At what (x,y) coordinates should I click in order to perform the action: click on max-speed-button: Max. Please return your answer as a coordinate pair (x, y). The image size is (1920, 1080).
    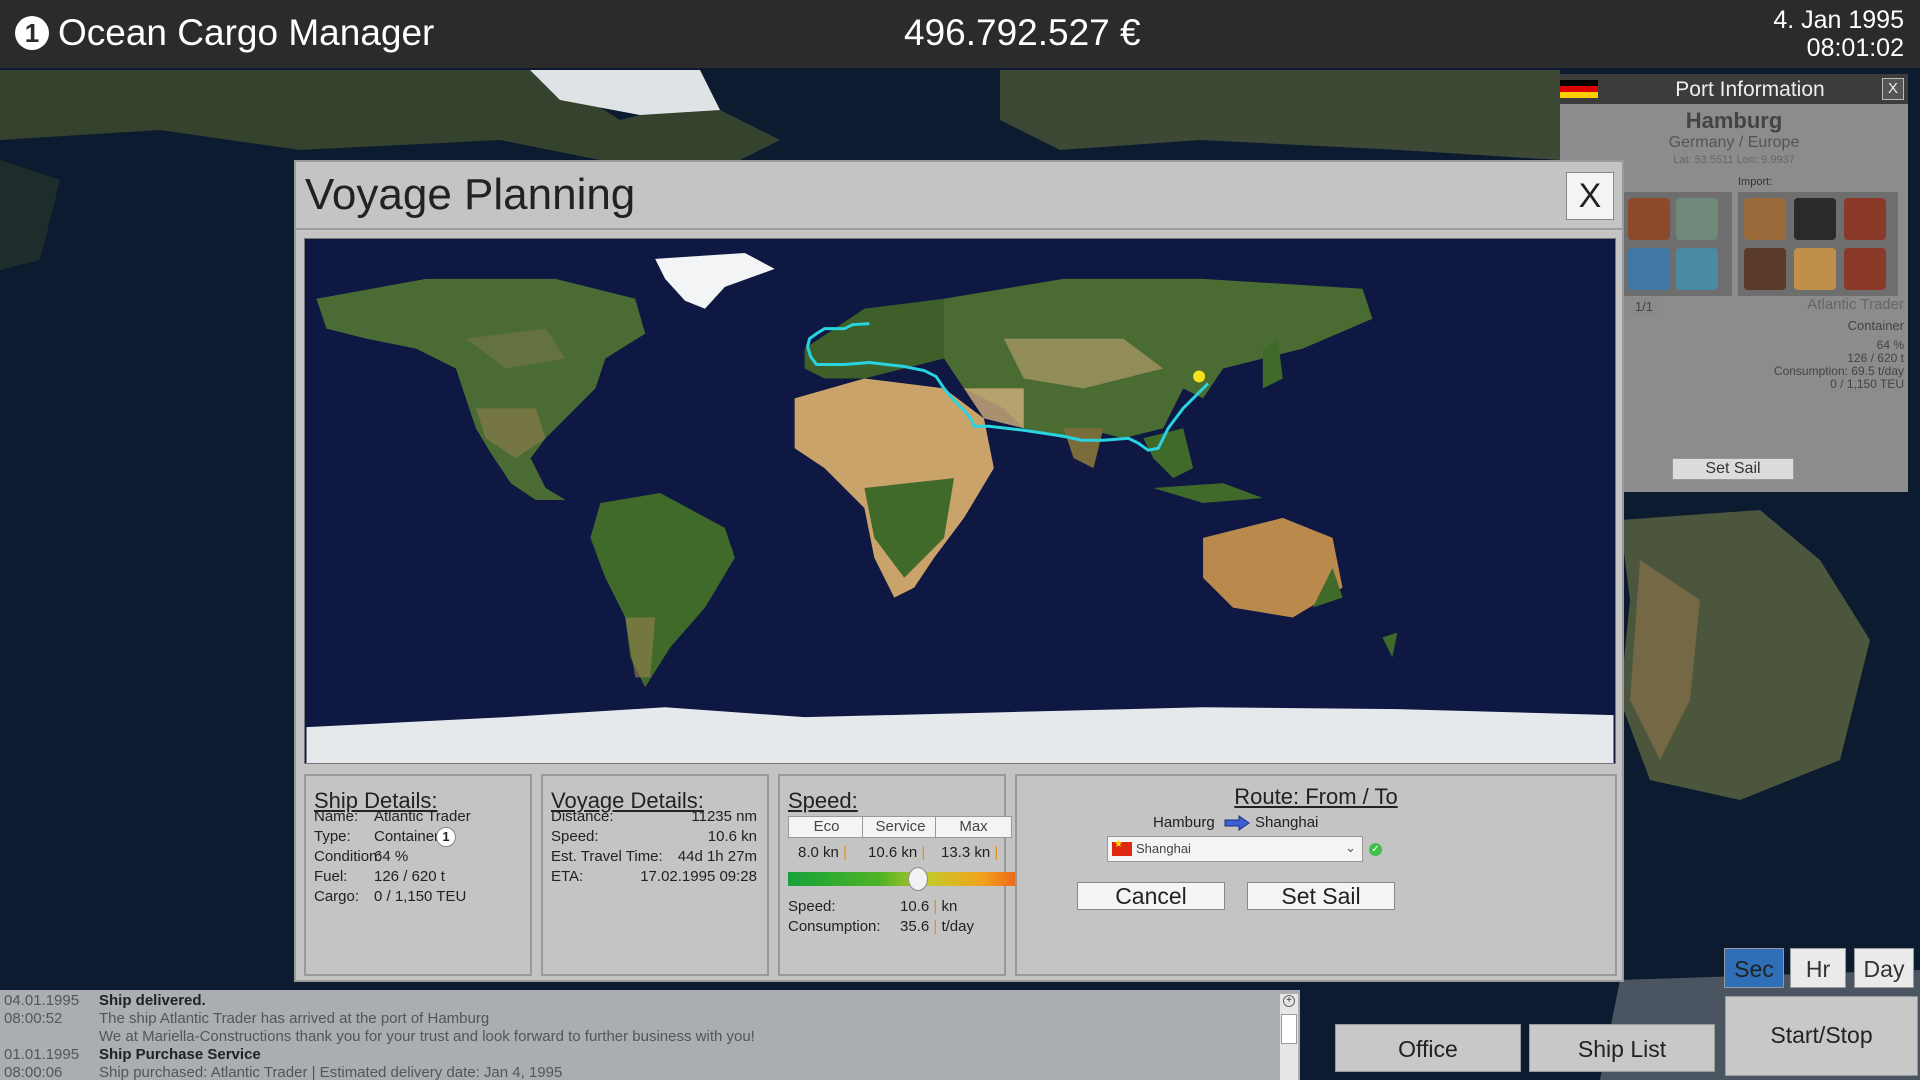
    Looking at the image, I should click on (973, 827).